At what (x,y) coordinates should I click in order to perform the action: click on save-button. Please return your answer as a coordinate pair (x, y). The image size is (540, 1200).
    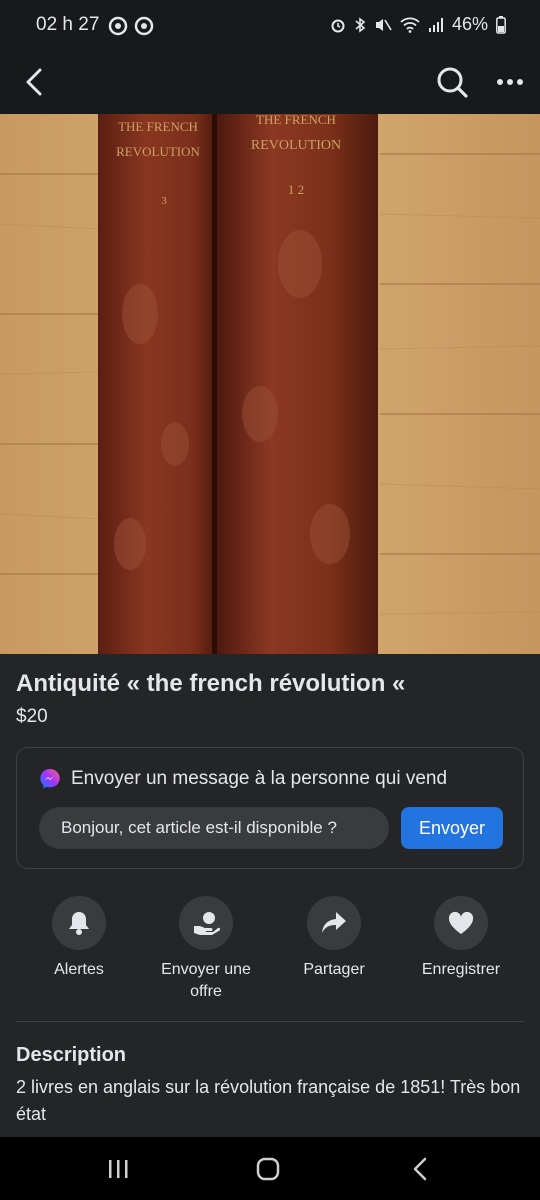
    Looking at the image, I should click on (461, 923).